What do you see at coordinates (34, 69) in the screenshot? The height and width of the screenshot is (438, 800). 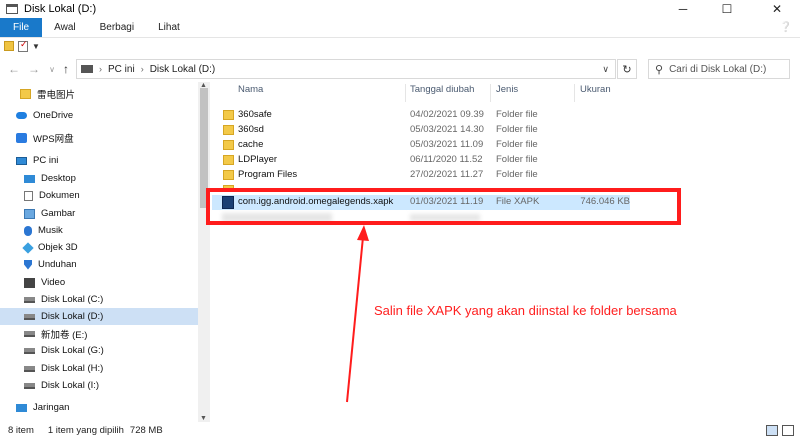 I see `forward-button: →` at bounding box center [34, 69].